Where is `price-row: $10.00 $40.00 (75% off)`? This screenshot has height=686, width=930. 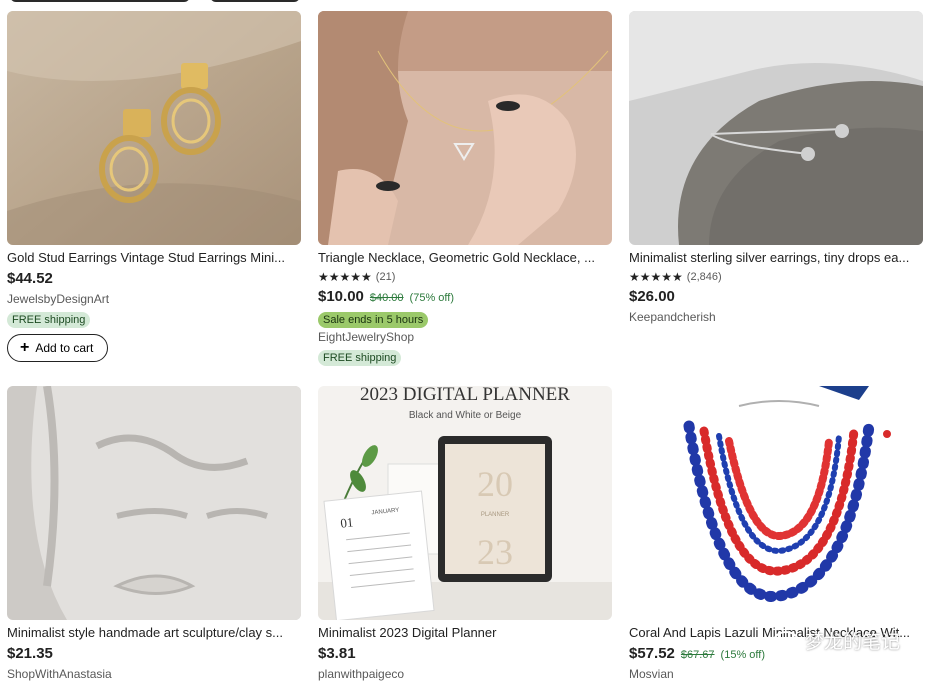
price-row: $10.00 $40.00 (75% off) is located at coordinates (465, 298).